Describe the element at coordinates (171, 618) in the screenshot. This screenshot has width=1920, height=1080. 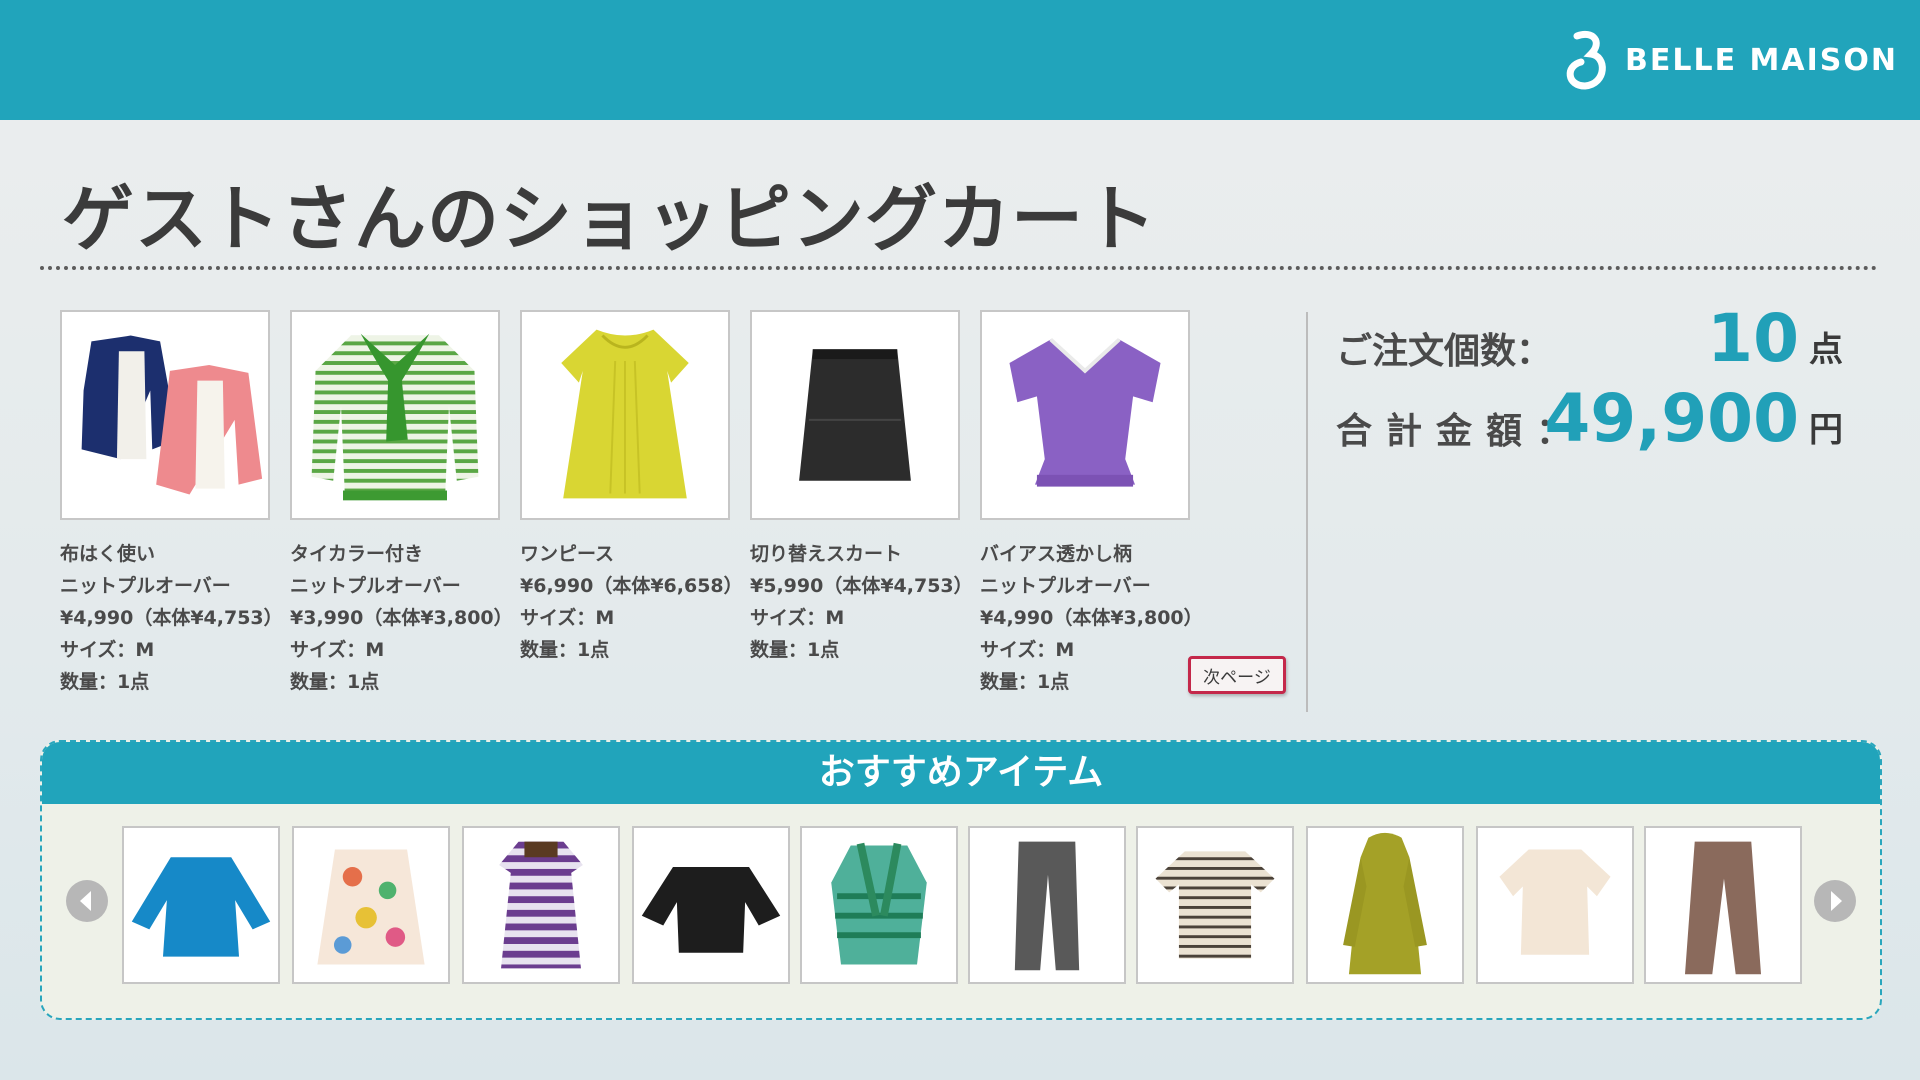
I see `cart-item-price: ¥4,990（本体¥4,753）` at that location.